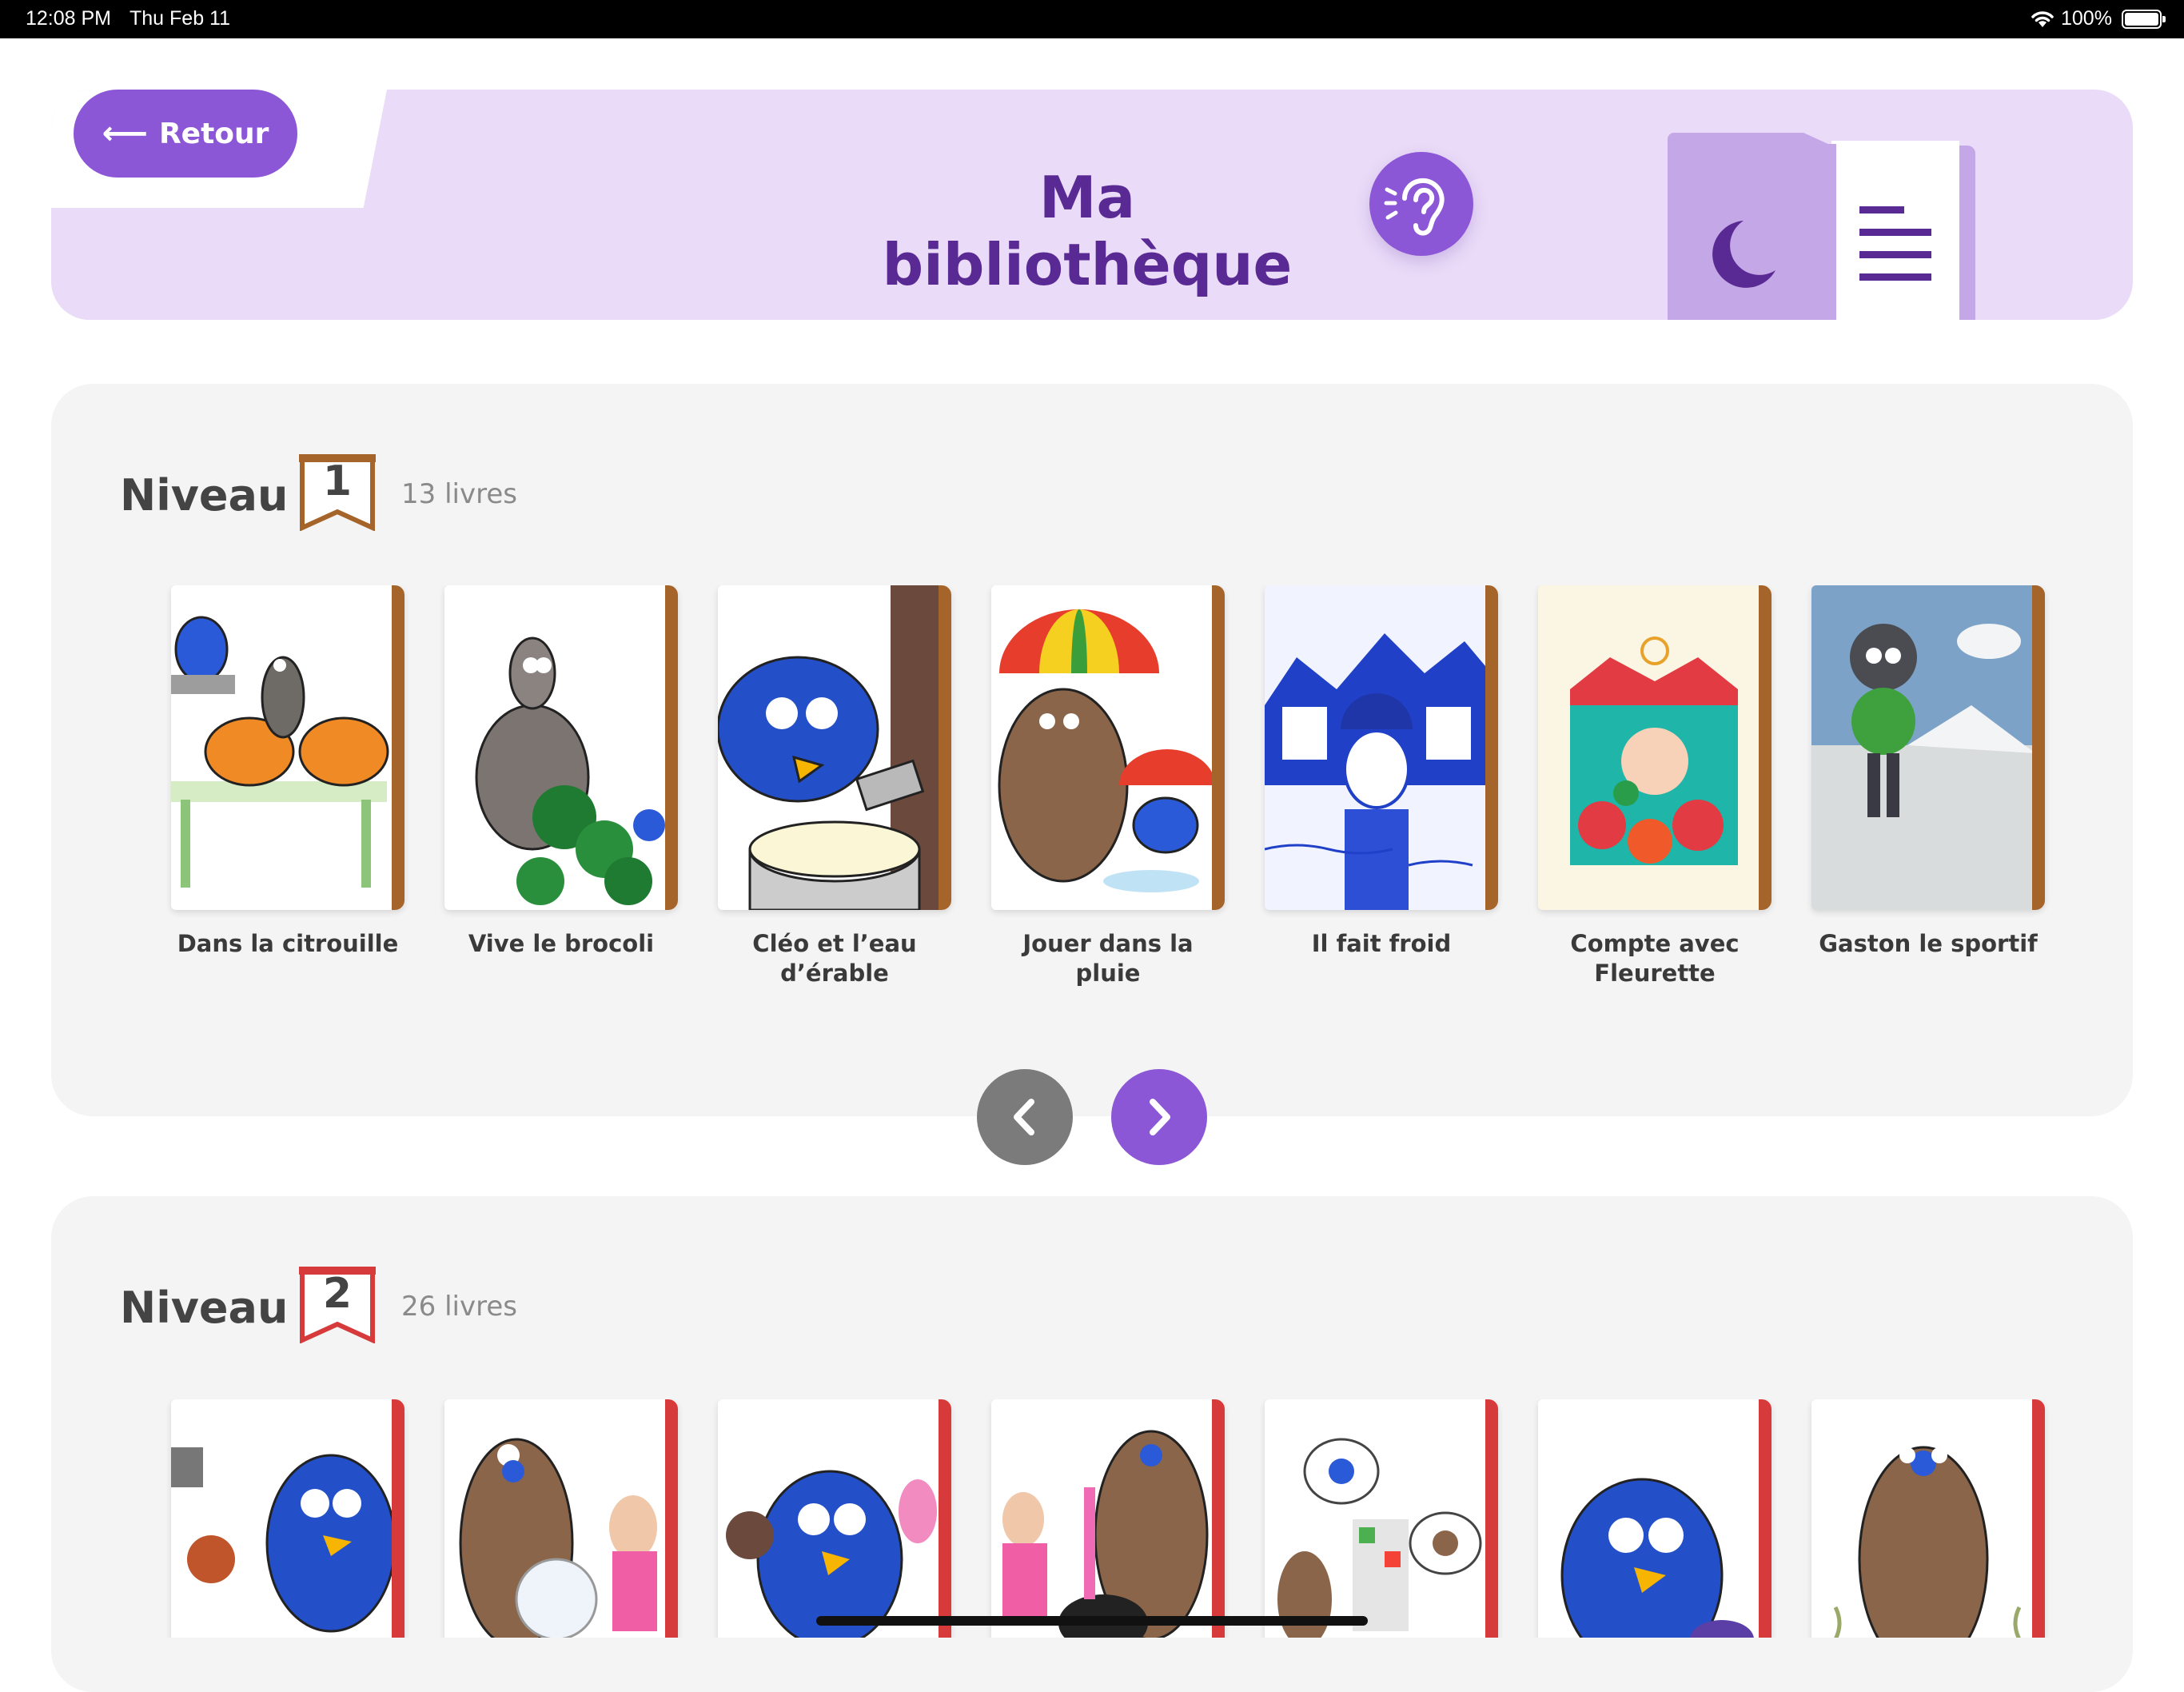 This screenshot has height=1692, width=2184. Describe the element at coordinates (337, 1294) in the screenshot. I see `level-2-number: 2` at that location.